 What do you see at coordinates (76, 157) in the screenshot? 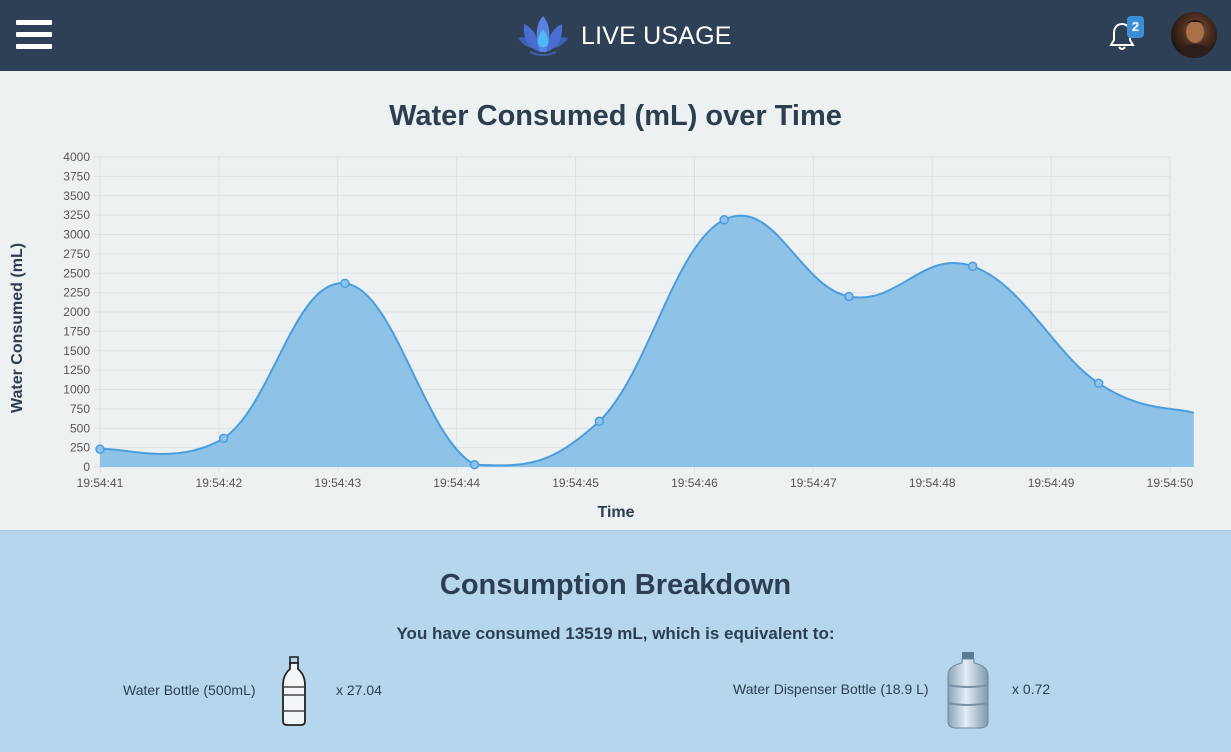
I see `y-tick-label: 4000` at bounding box center [76, 157].